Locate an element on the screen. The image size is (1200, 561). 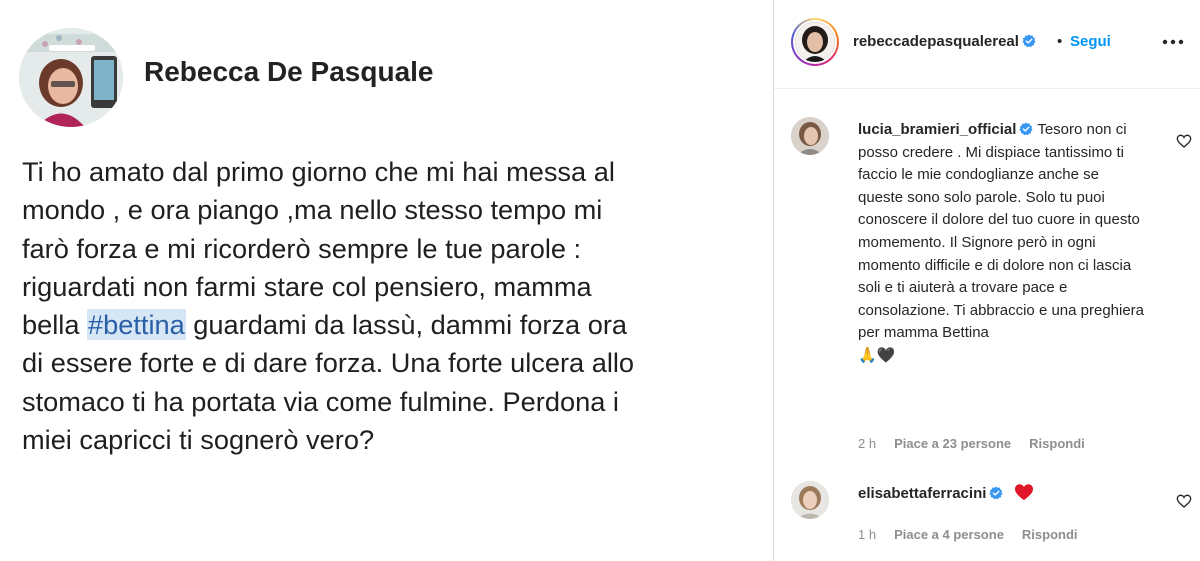
comment-username-text: elisabettaferracini is located at coordinates (922, 493).